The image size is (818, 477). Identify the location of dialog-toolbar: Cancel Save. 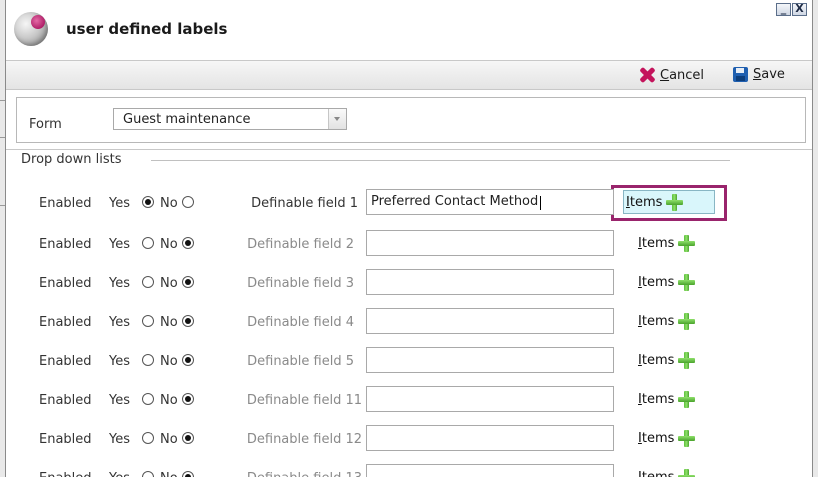
(409, 75).